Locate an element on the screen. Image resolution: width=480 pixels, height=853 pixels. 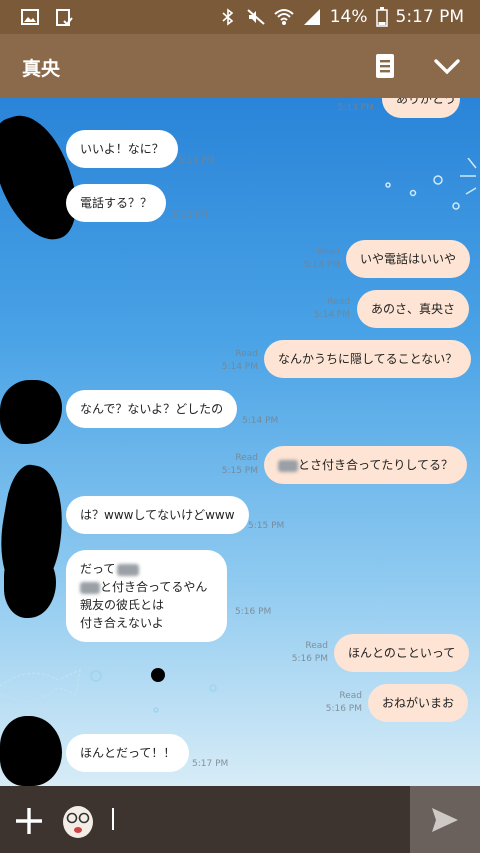
message-text: あのさ、真央さ is located at coordinates (413, 309).